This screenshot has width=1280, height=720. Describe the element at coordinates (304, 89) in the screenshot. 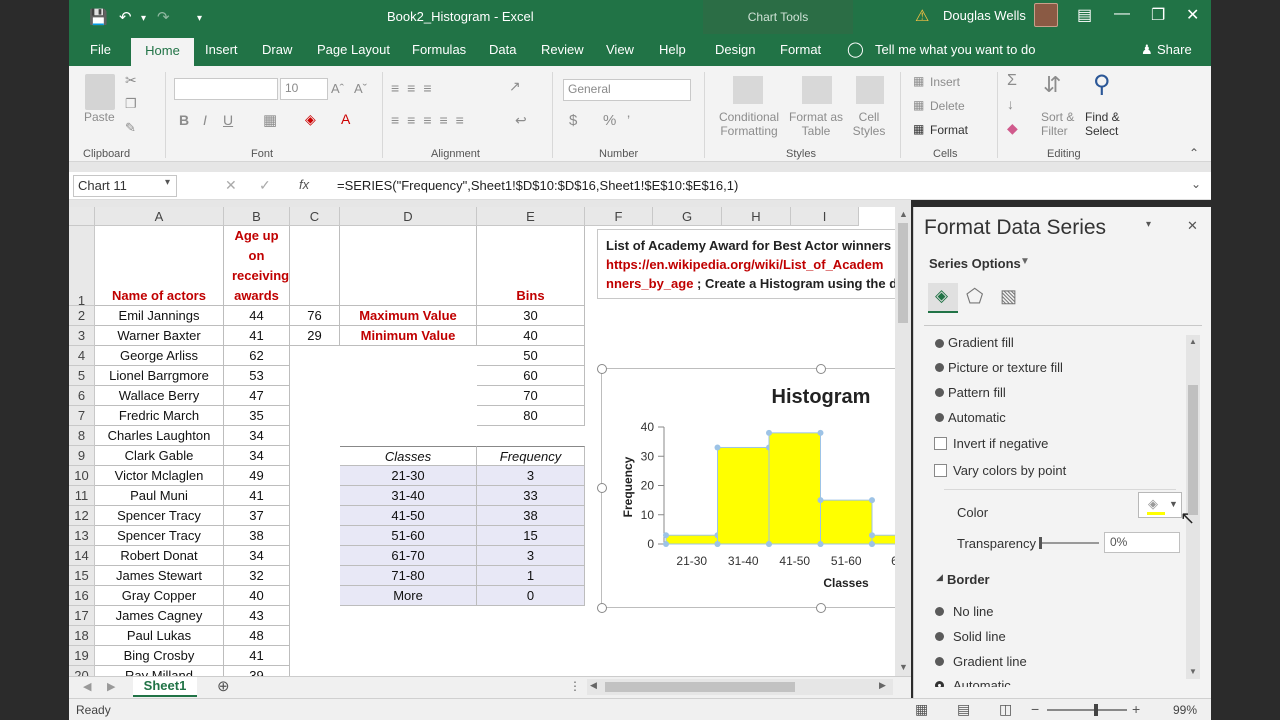

I see `font-size-box: 10` at that location.